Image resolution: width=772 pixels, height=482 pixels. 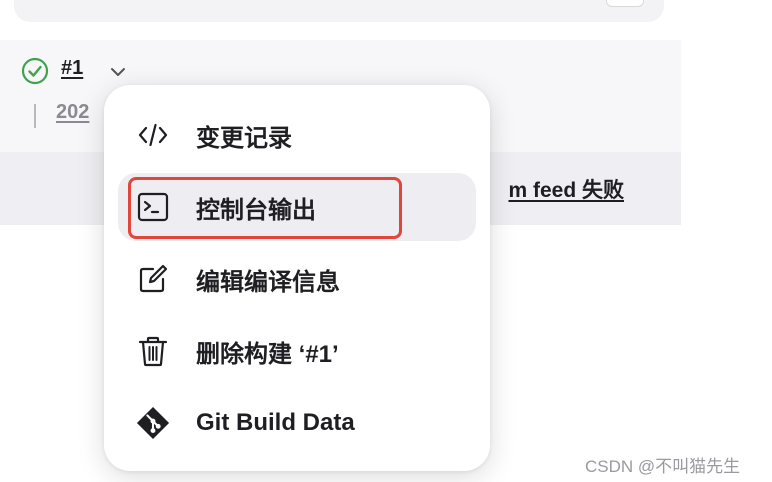 I want to click on menu-item-label: 控制台输出, so click(x=256, y=210).